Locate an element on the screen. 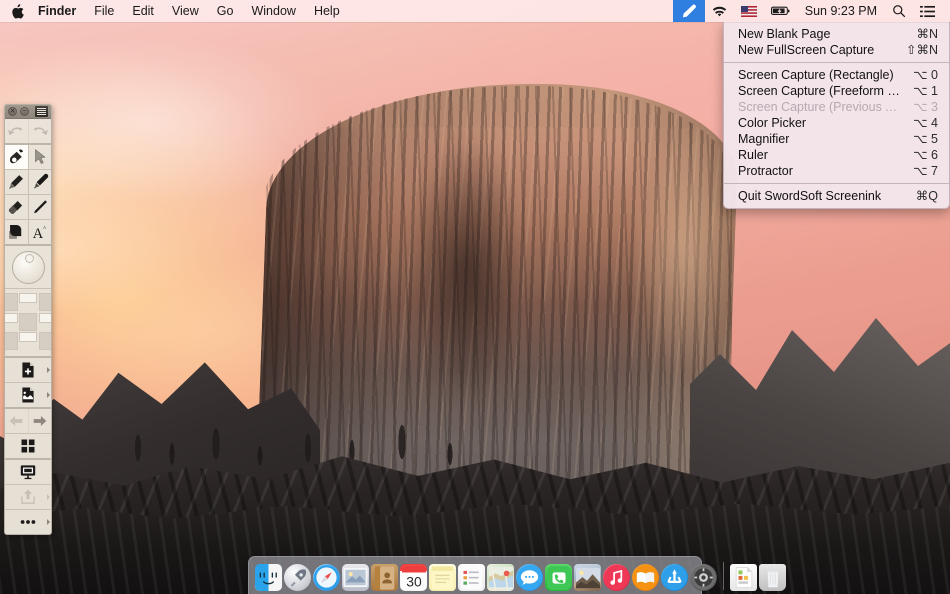  us-flag-icon is located at coordinates (749, 11).